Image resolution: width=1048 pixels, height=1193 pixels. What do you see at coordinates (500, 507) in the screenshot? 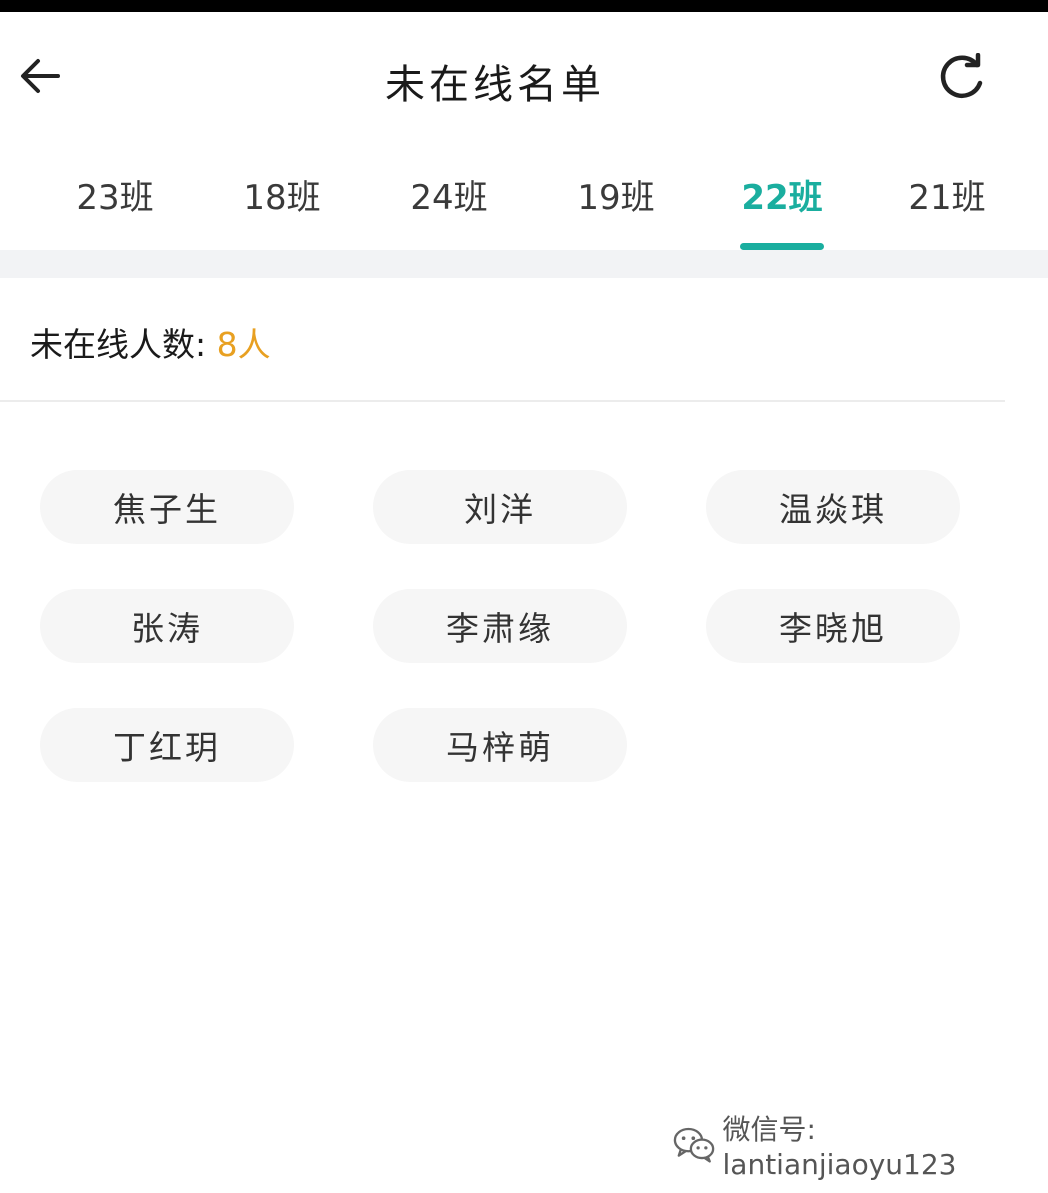
I see `student-chip: 刘洋` at bounding box center [500, 507].